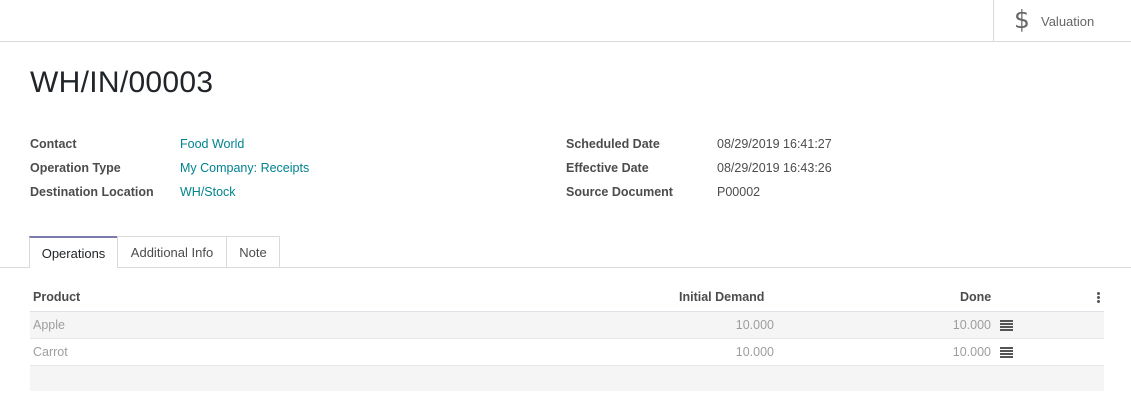 This screenshot has height=401, width=1131. I want to click on column-header-product: Product, so click(56, 297).